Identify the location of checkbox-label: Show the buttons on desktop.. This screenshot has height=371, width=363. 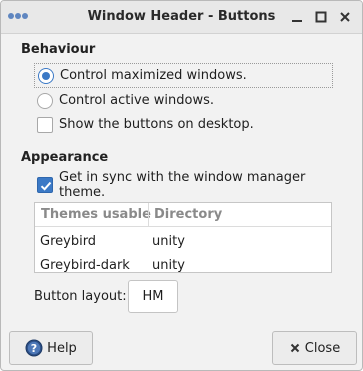
(156, 124).